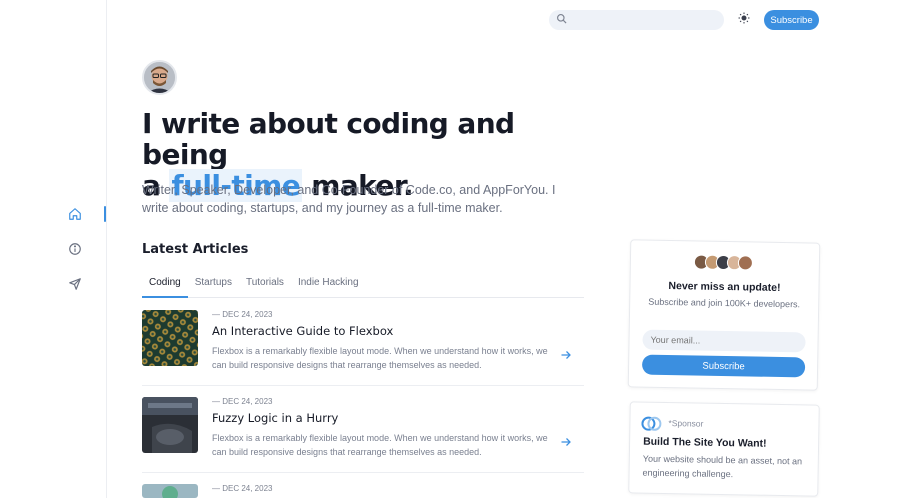 The image size is (900, 498). I want to click on rail-active-indicator, so click(105, 214).